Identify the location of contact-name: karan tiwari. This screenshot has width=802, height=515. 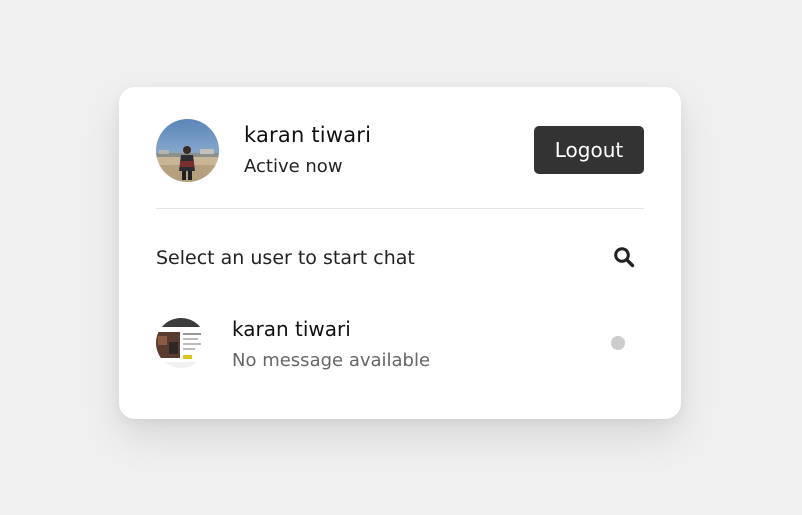
(291, 329).